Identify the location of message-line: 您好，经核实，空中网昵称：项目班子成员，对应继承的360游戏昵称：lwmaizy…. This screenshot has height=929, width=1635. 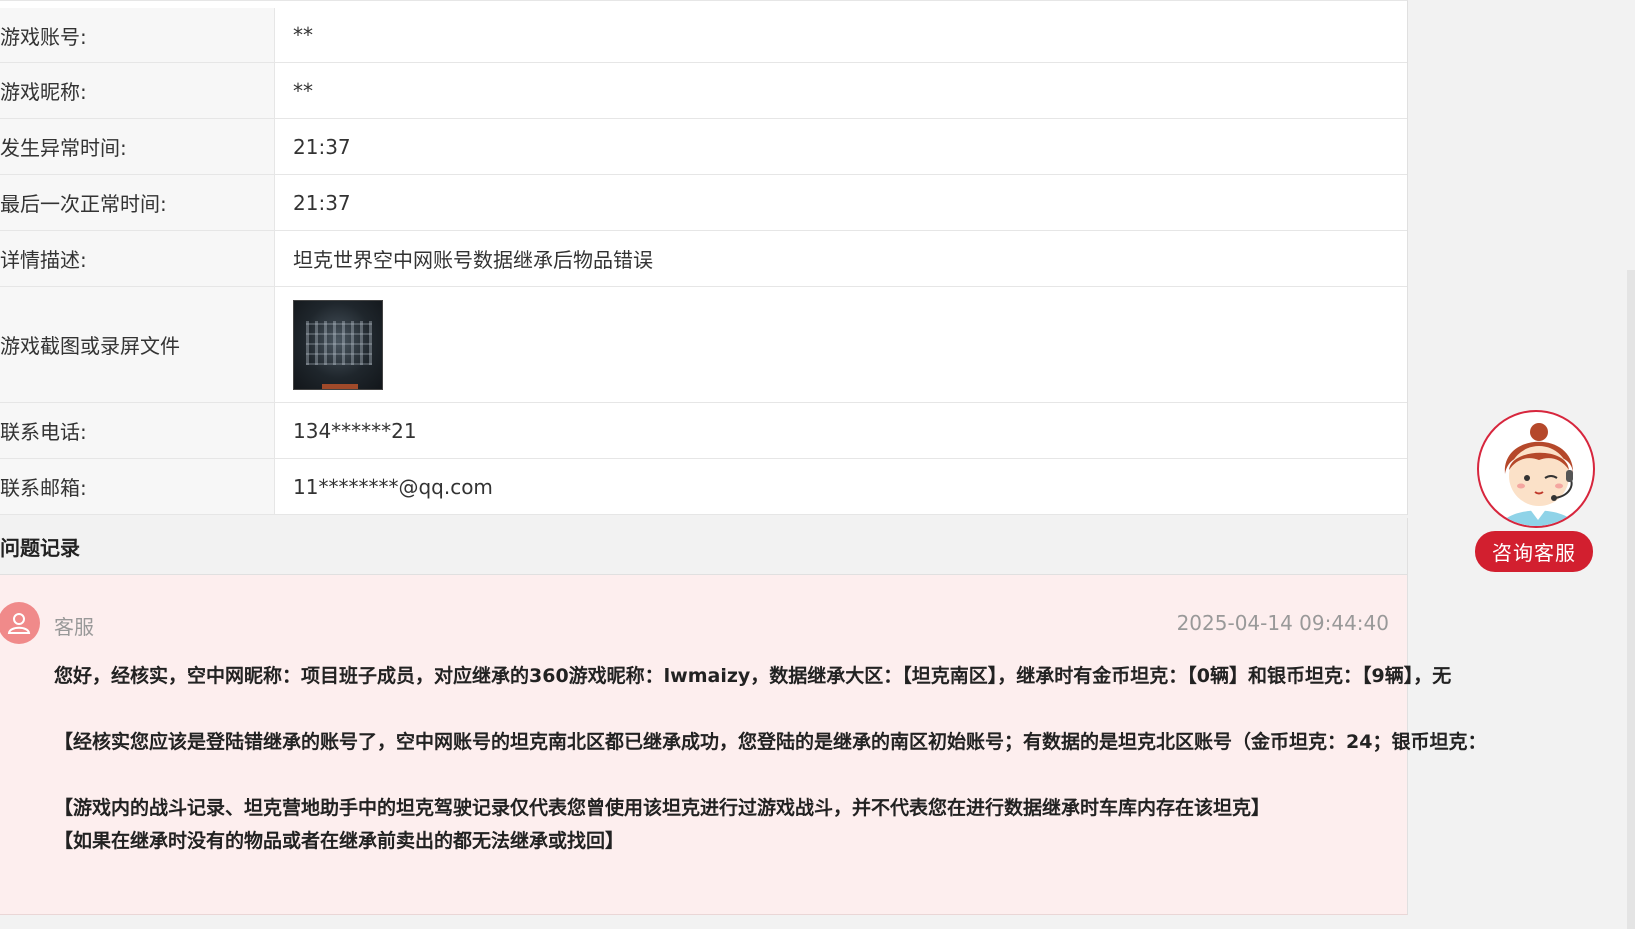
(753, 676).